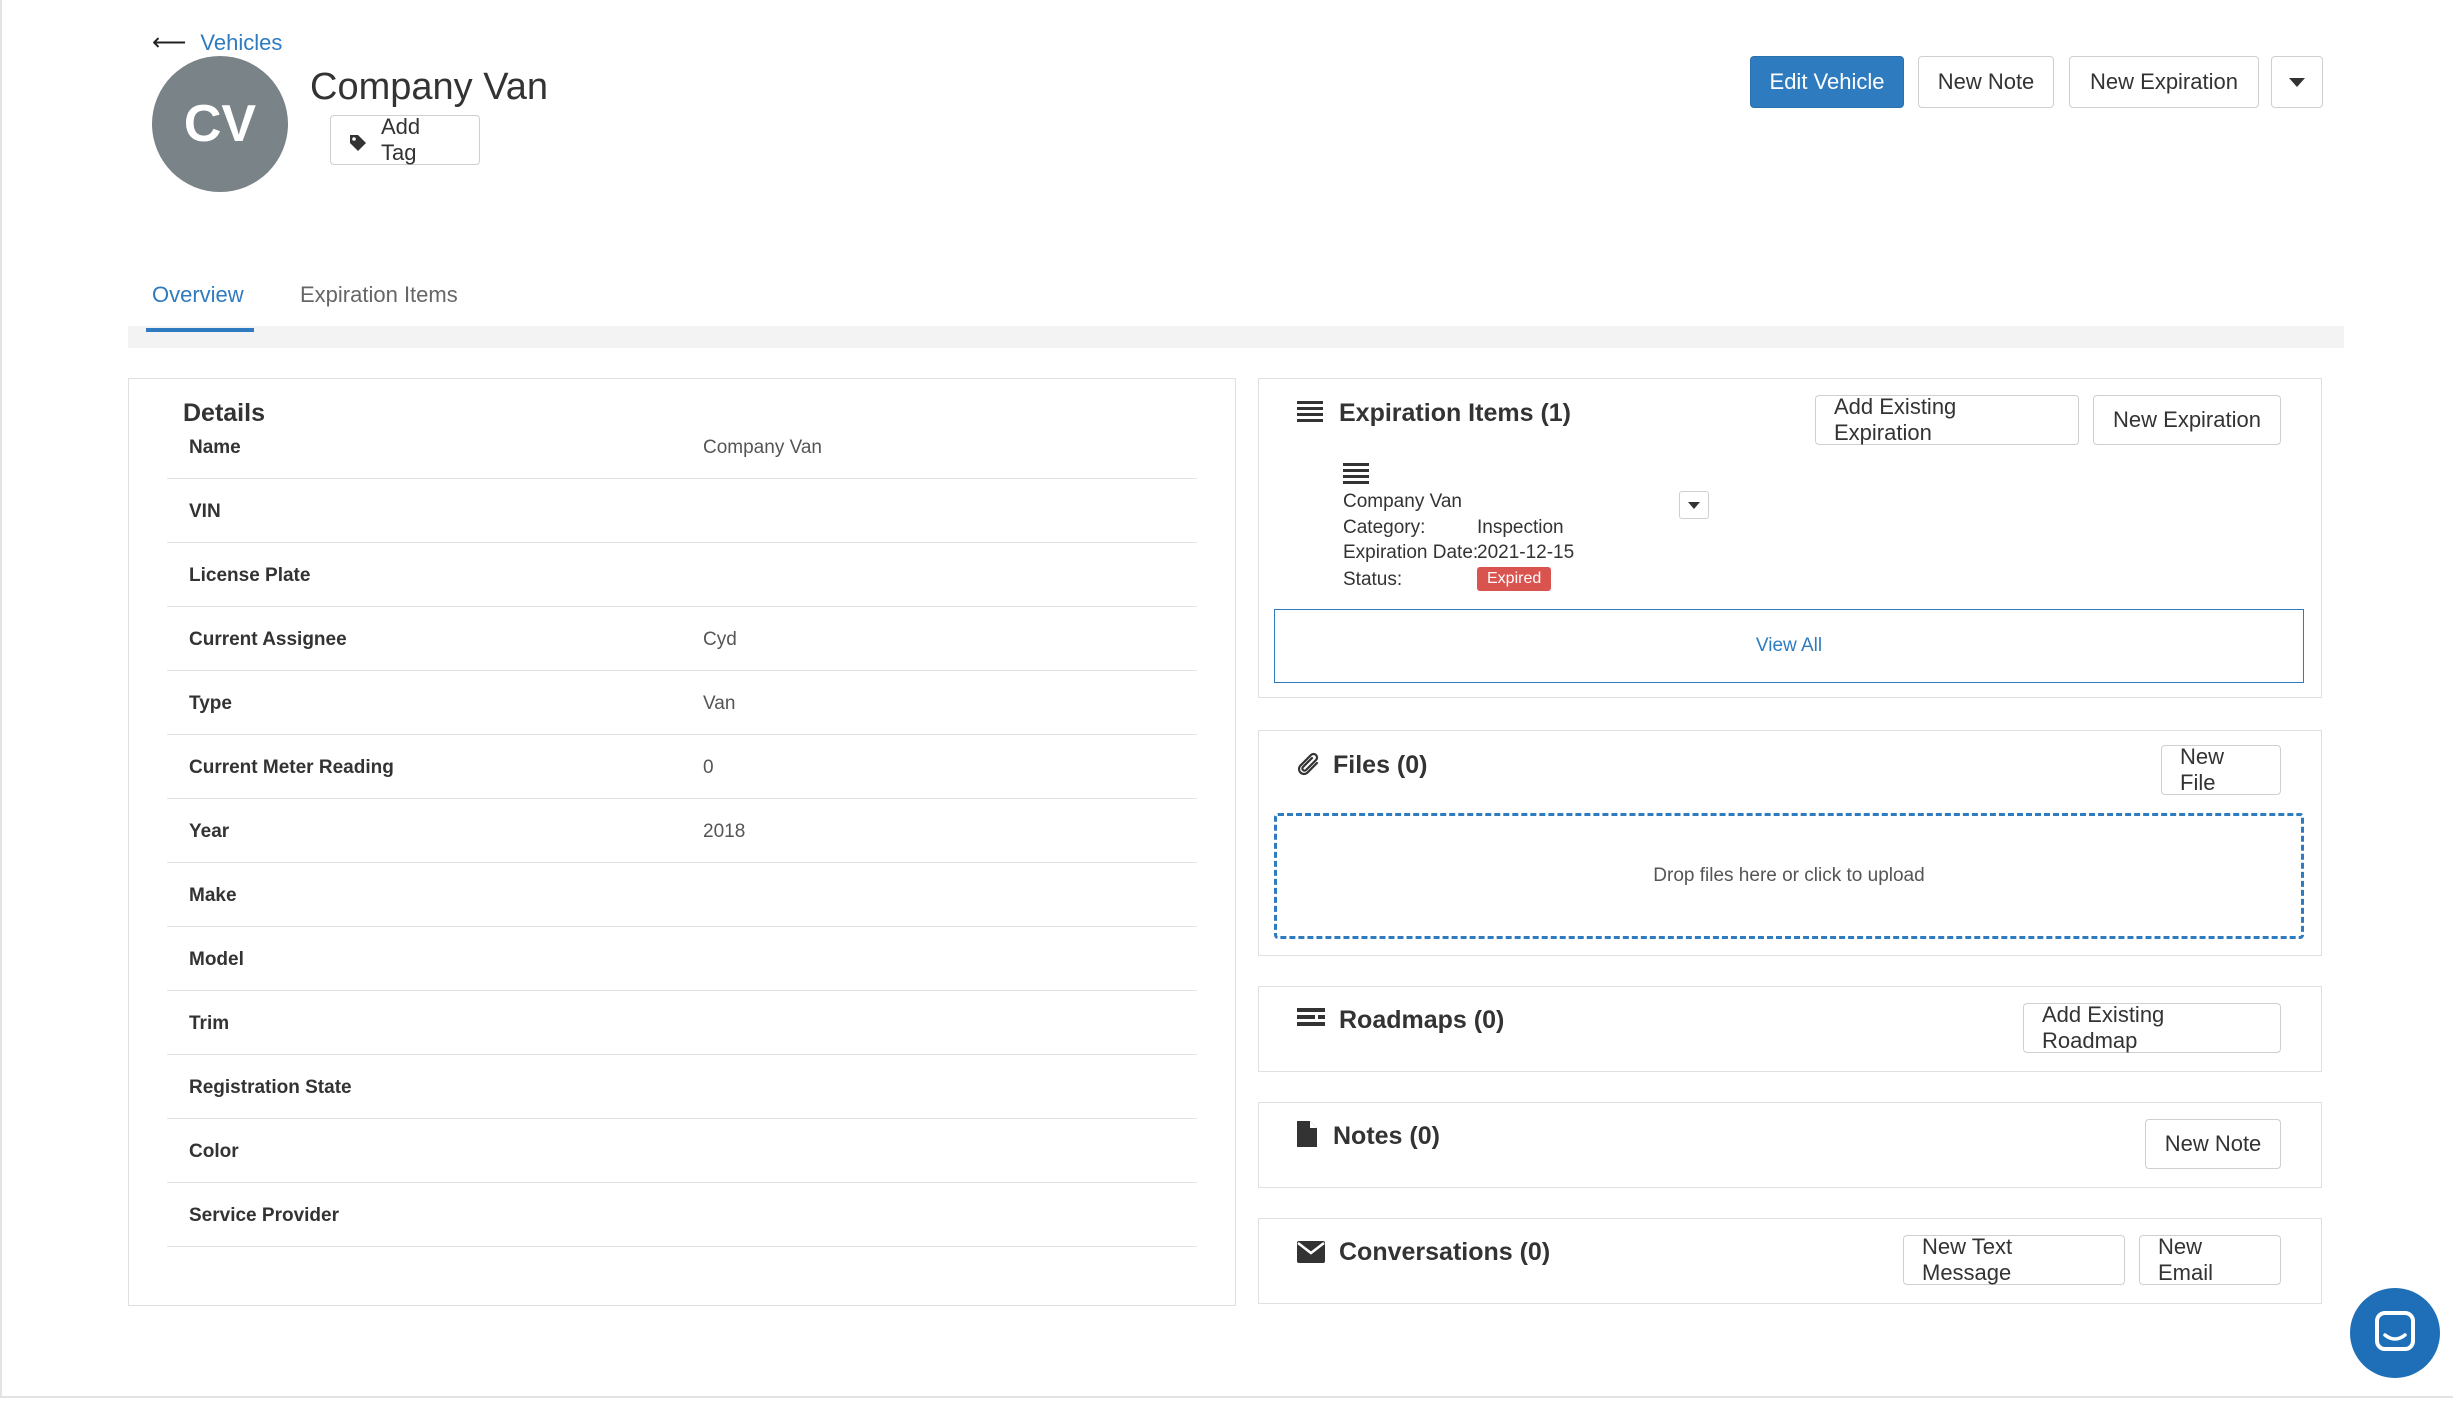  Describe the element at coordinates (291, 767) in the screenshot. I see `detail-label: Current Meter Reading` at that location.